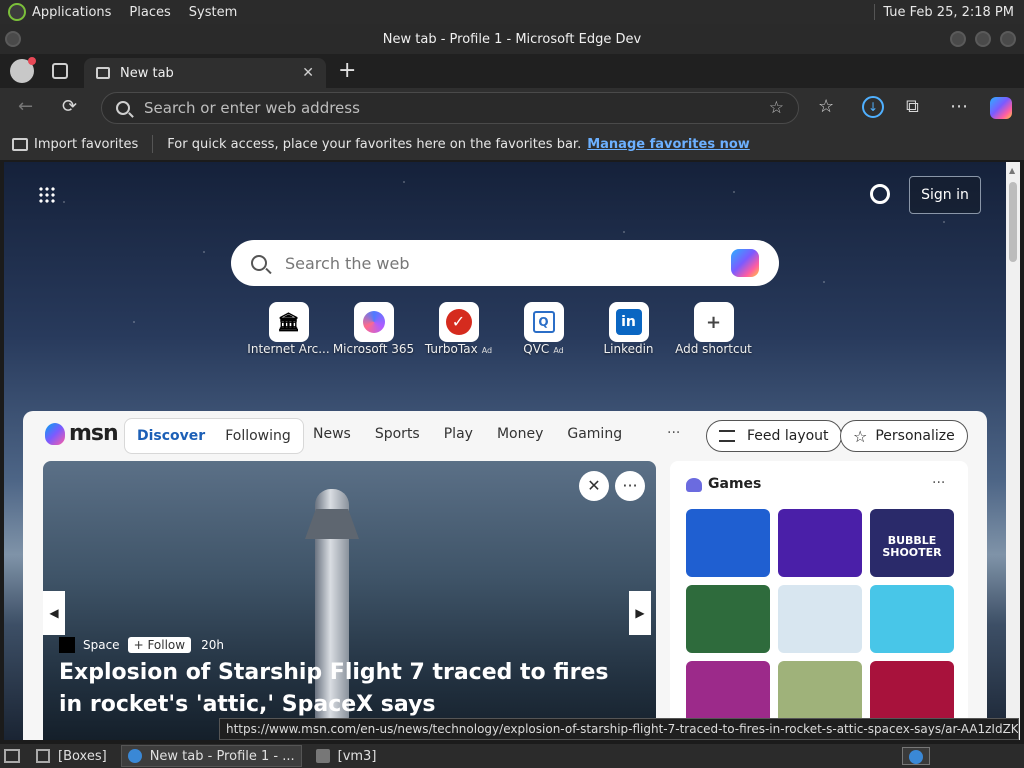 The width and height of the screenshot is (1024, 768). What do you see at coordinates (628, 322) in the screenshot?
I see `linkedin-icon: in` at bounding box center [628, 322].